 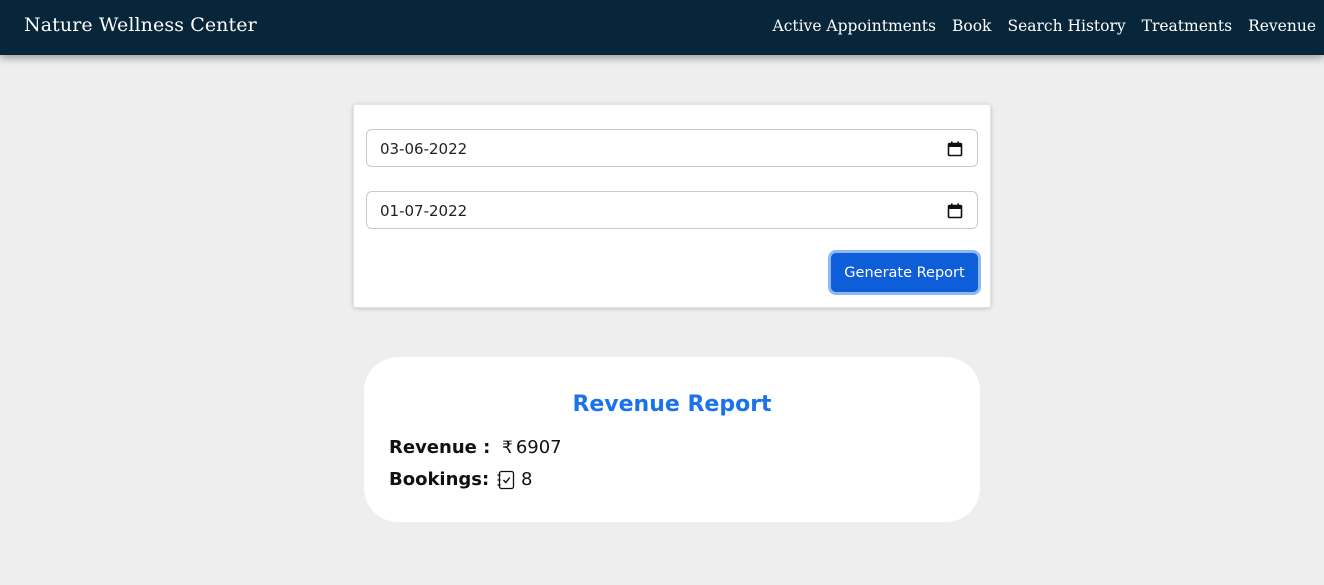 I want to click on booking-checklist-icon, so click(x=506, y=479).